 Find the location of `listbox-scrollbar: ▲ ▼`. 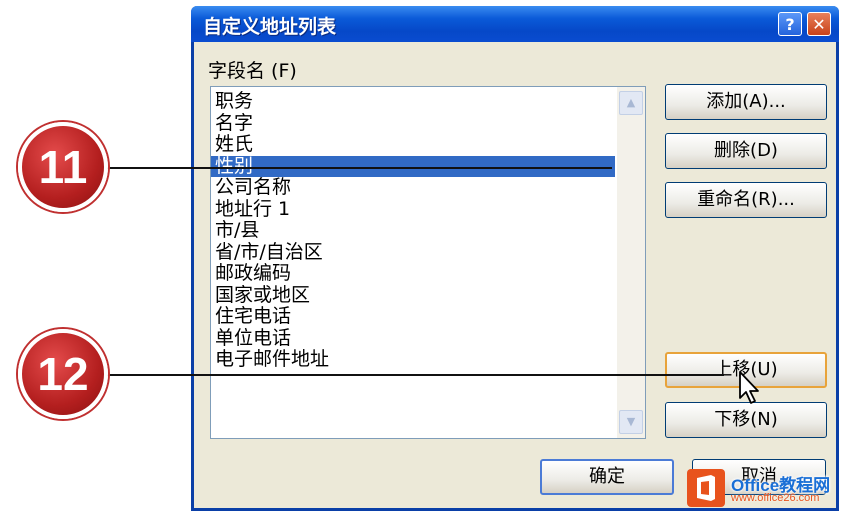

listbox-scrollbar: ▲ ▼ is located at coordinates (631, 262).